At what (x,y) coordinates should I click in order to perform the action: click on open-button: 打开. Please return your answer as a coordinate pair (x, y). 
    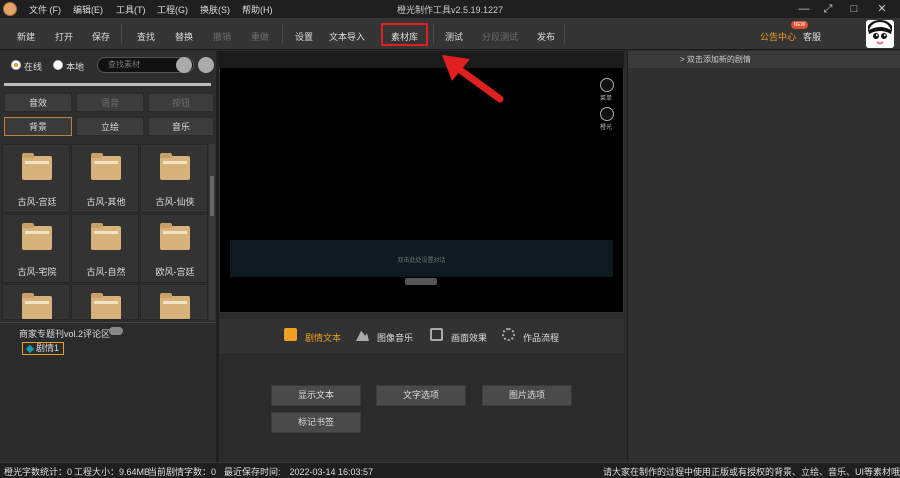
    Looking at the image, I should click on (64, 36).